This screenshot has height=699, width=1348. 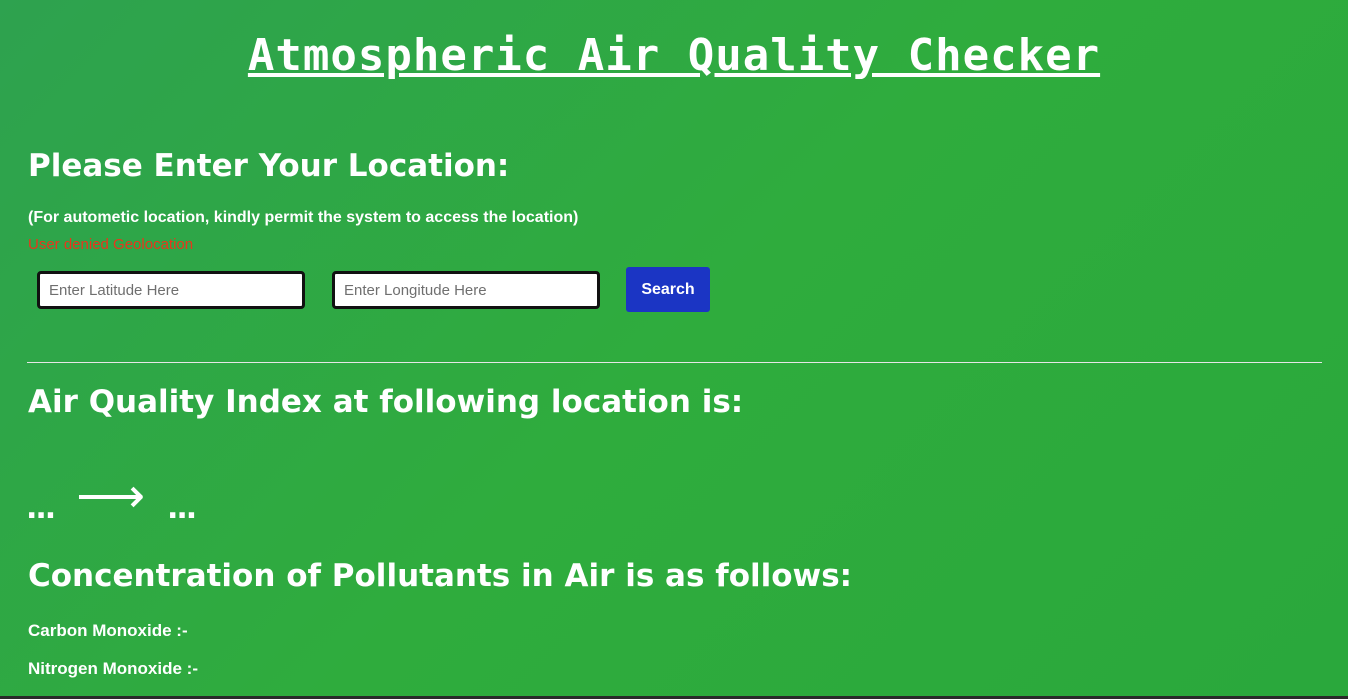 I want to click on section-divider, so click(x=674, y=362).